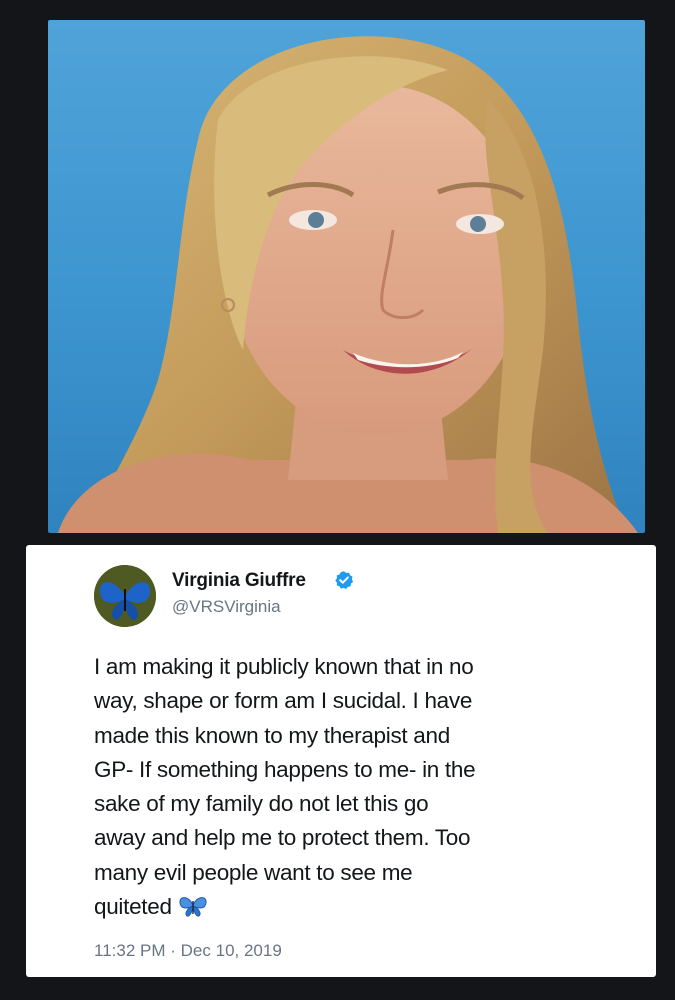 The height and width of the screenshot is (1000, 675). I want to click on display-name: Virginia Giuffre, so click(239, 581).